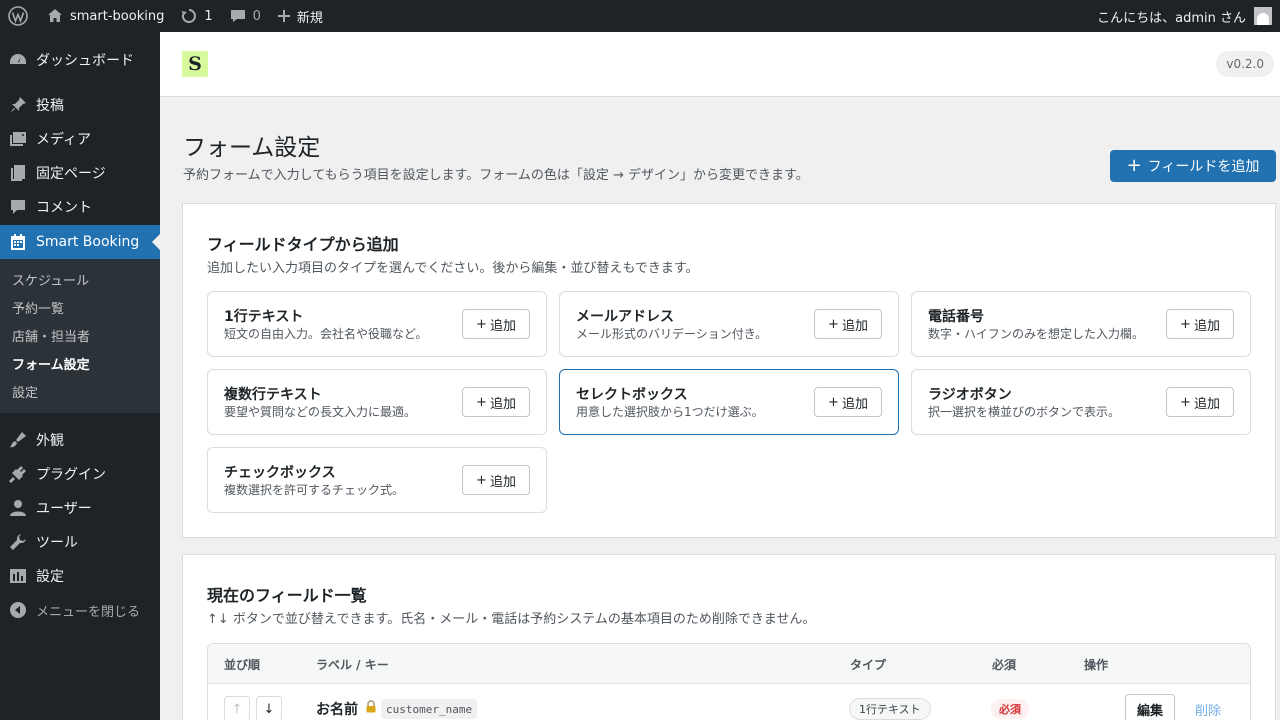 This screenshot has width=1280, height=720. Describe the element at coordinates (283, 16) in the screenshot. I see `plus-icon` at that location.